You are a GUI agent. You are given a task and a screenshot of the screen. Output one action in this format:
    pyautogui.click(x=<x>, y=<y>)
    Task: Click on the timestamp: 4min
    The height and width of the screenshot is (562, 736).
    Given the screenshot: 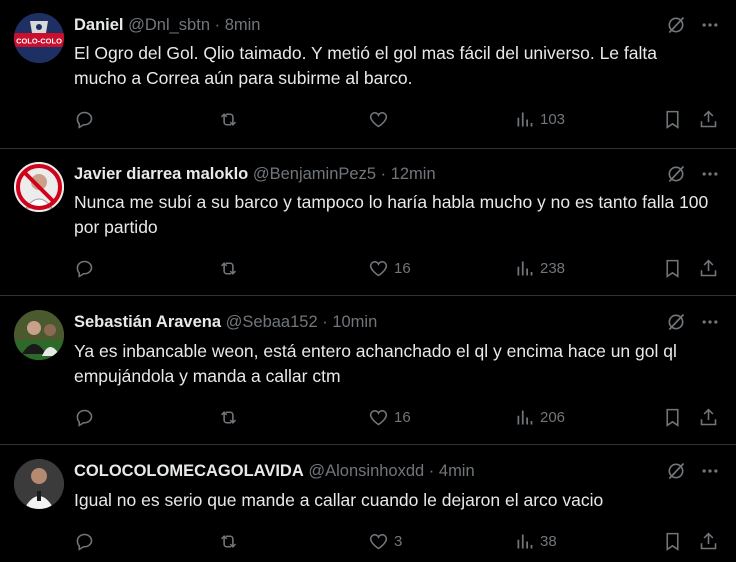 What is the action you would take?
    pyautogui.click(x=457, y=471)
    